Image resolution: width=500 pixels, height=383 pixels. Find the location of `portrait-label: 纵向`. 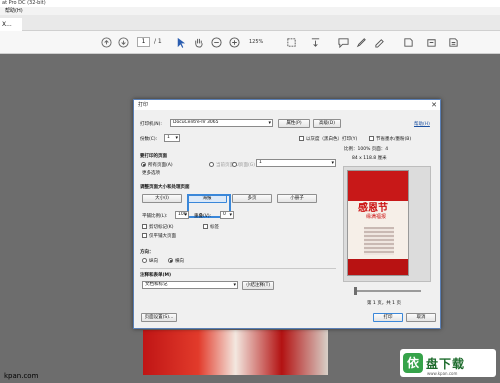

portrait-label: 纵向 is located at coordinates (153, 261).